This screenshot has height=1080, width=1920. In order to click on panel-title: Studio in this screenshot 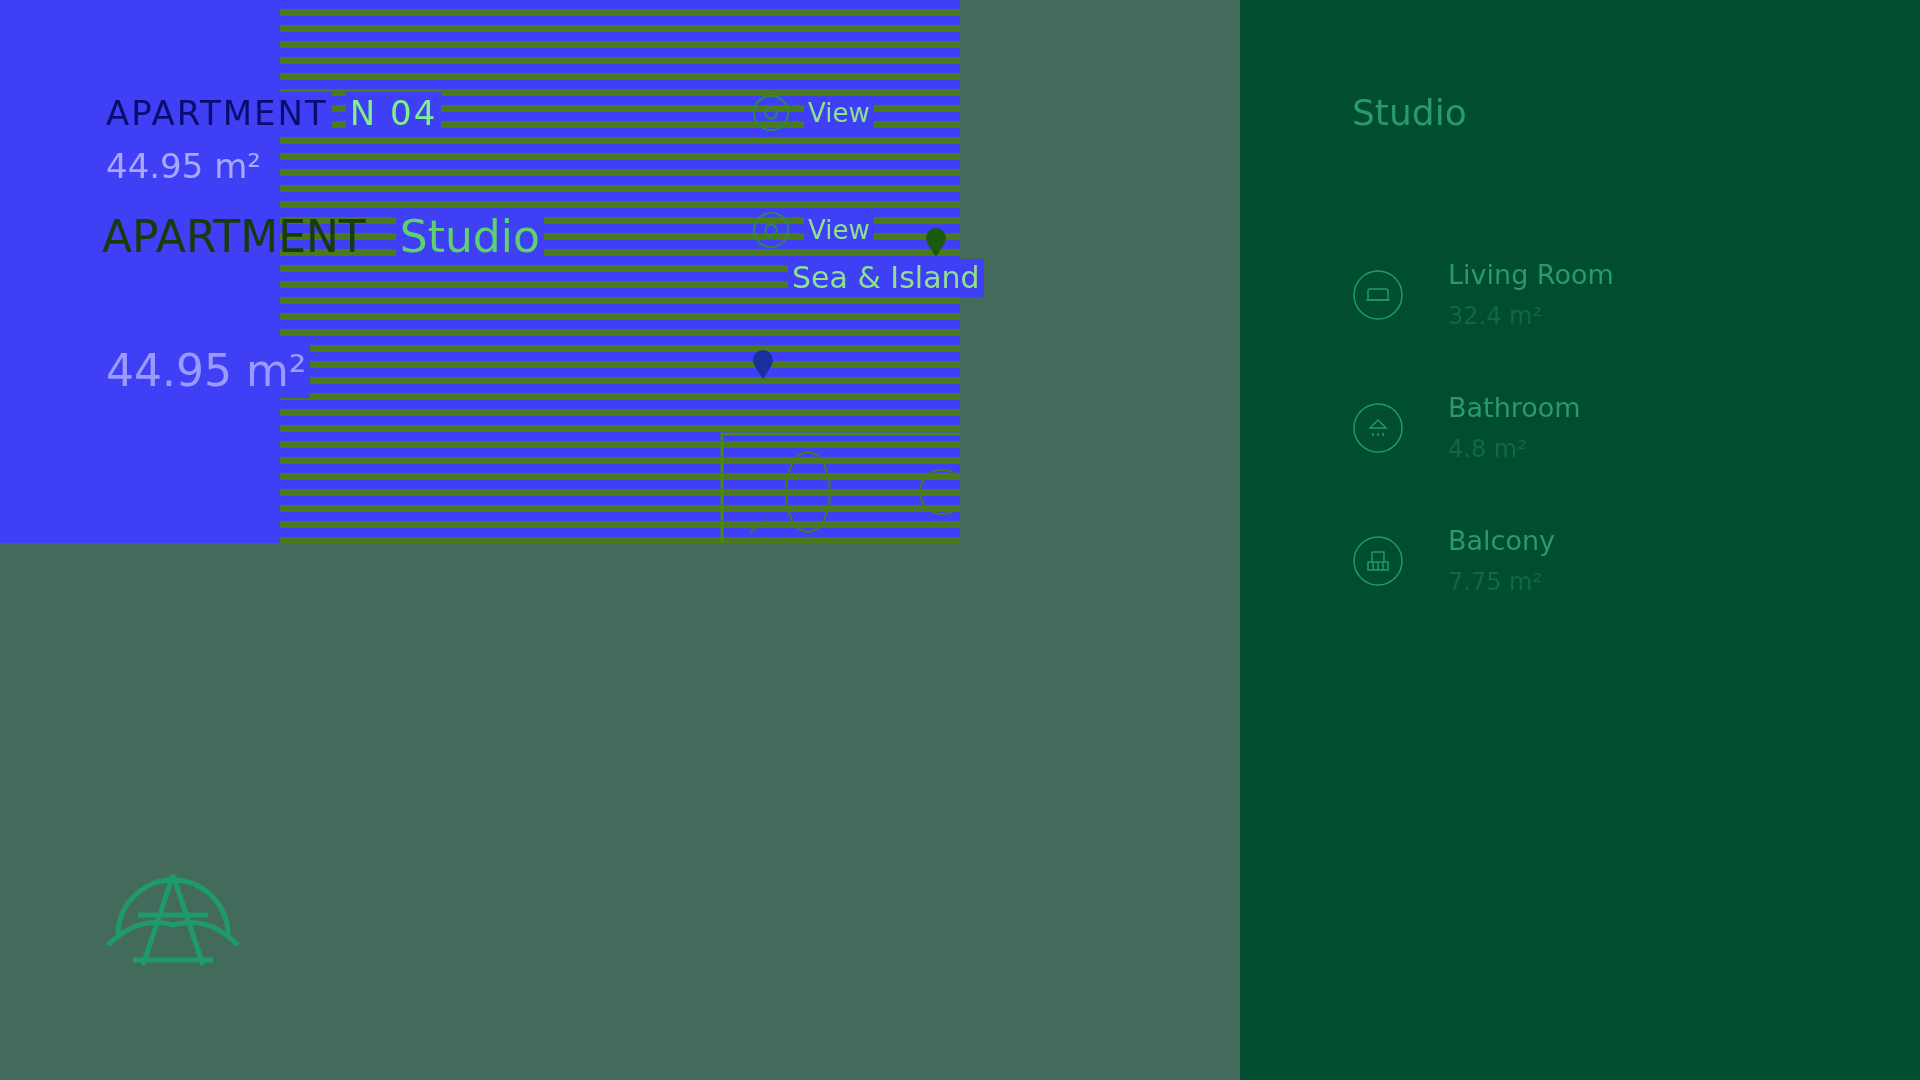, I will do `click(1410, 112)`.